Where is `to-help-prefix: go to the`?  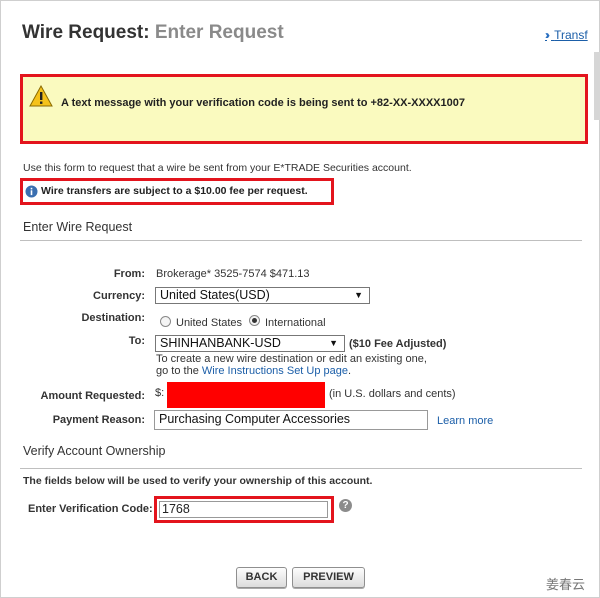 to-help-prefix: go to the is located at coordinates (177, 371).